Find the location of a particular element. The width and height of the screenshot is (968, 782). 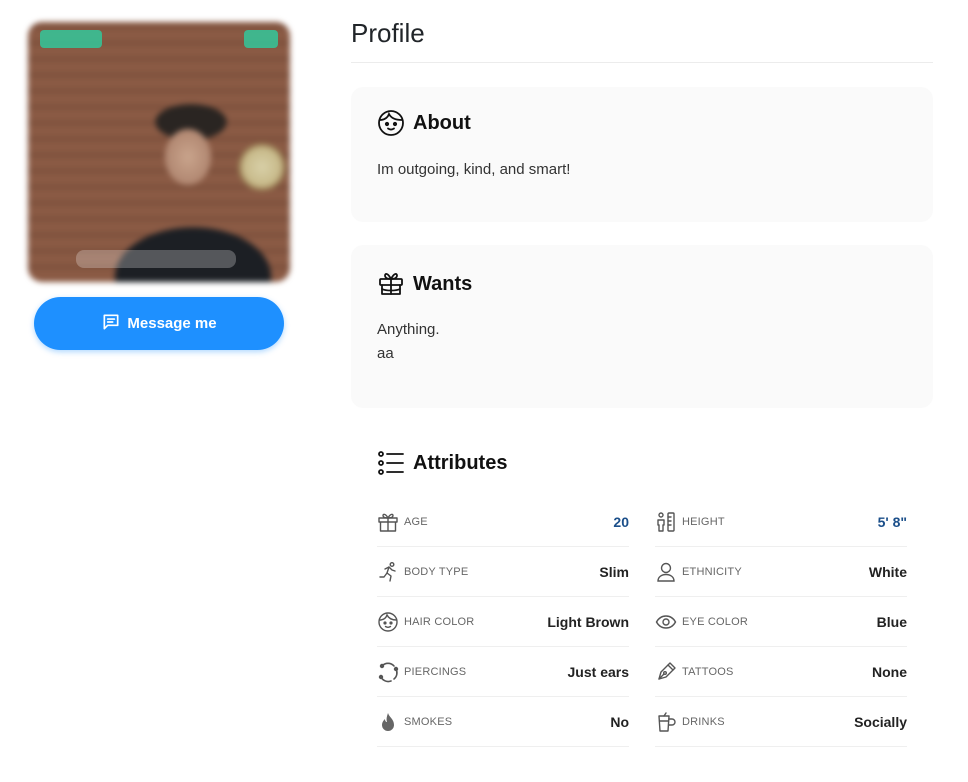

profile-photo-image is located at coordinates (159, 152).